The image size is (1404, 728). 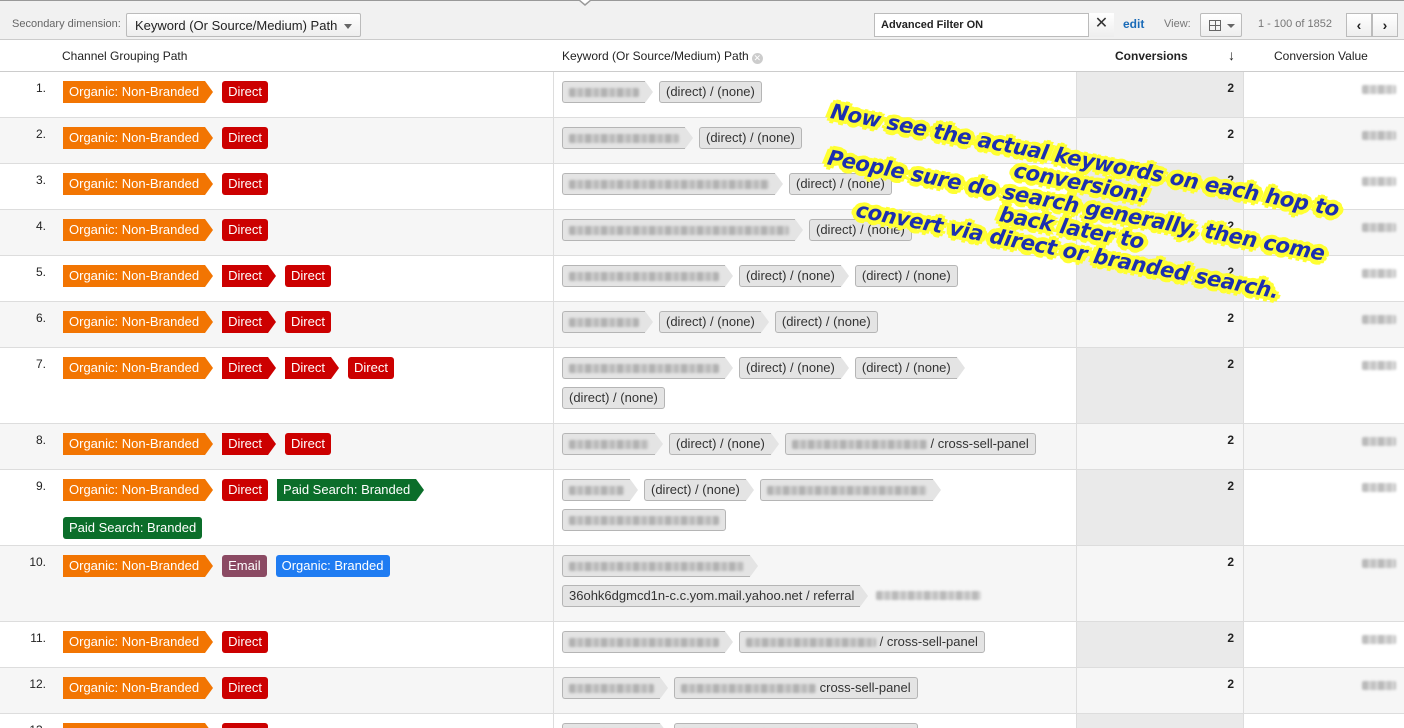 I want to click on view-label: View:, so click(x=1177, y=24).